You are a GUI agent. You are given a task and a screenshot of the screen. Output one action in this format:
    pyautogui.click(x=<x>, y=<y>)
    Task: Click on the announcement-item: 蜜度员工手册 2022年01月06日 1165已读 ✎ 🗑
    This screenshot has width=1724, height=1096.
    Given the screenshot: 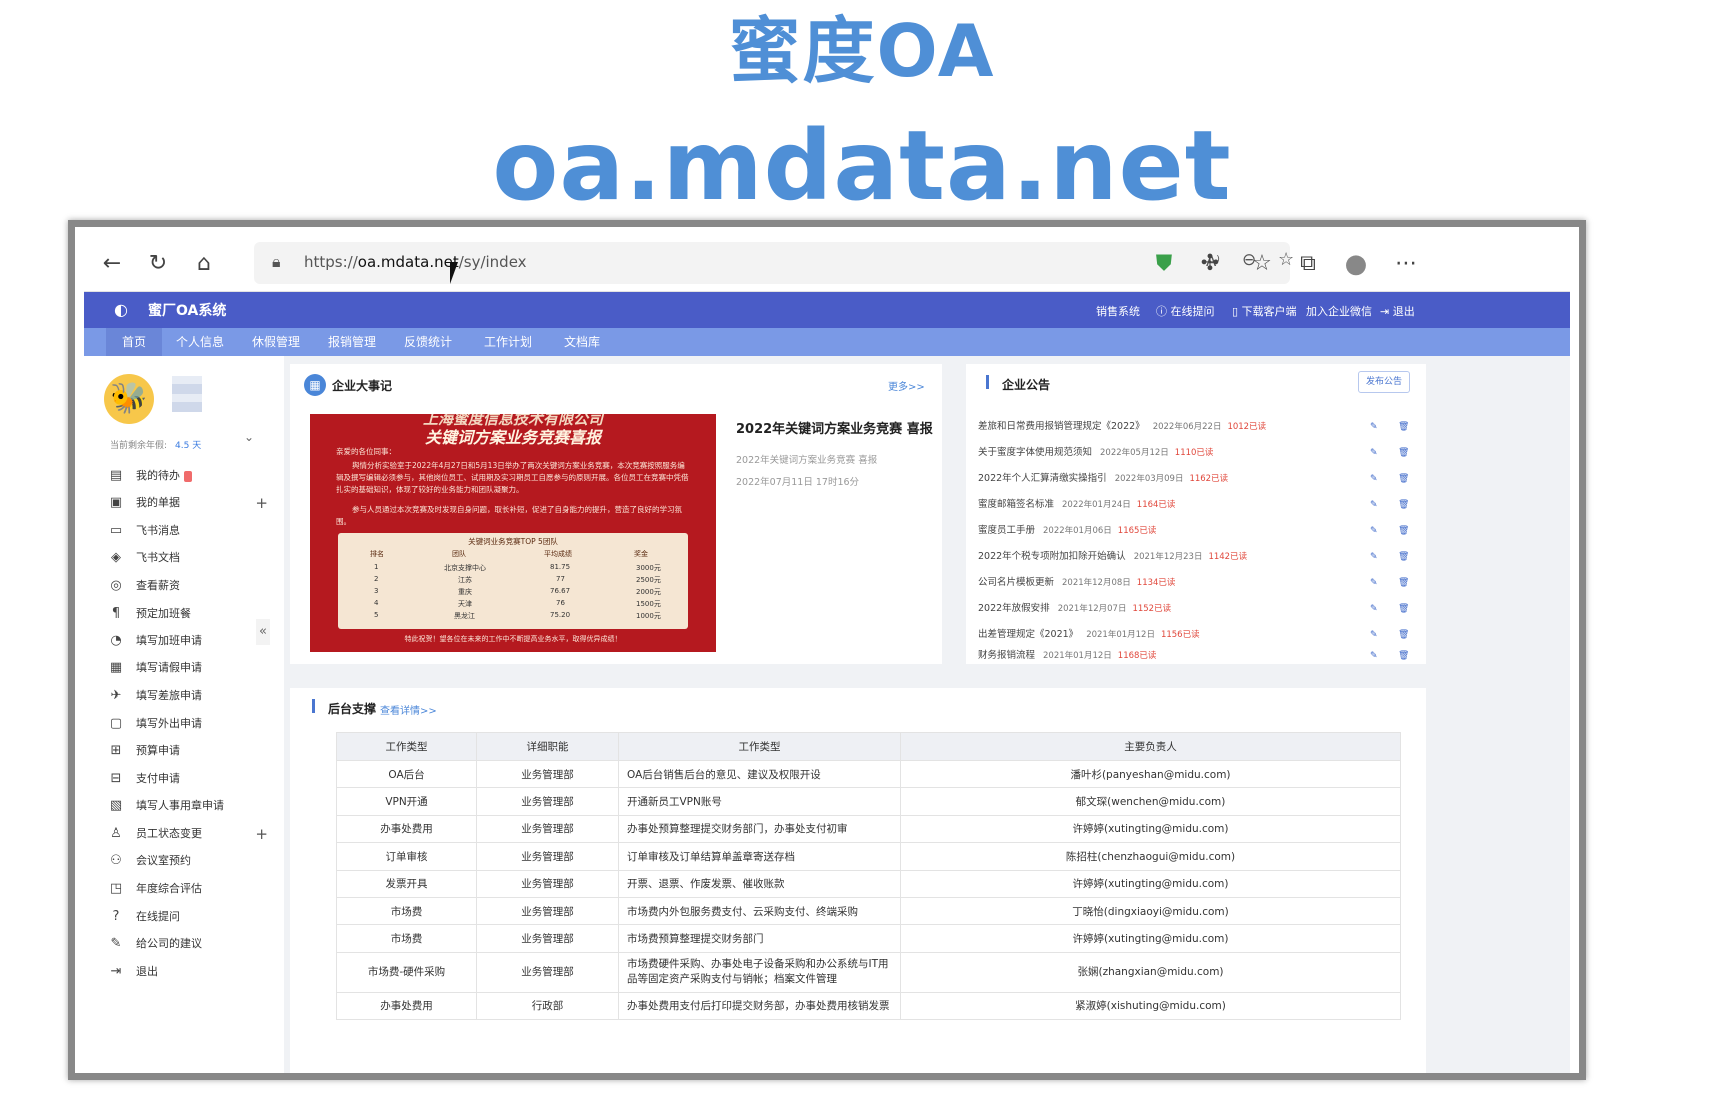 What is the action you would take?
    pyautogui.click(x=1197, y=531)
    